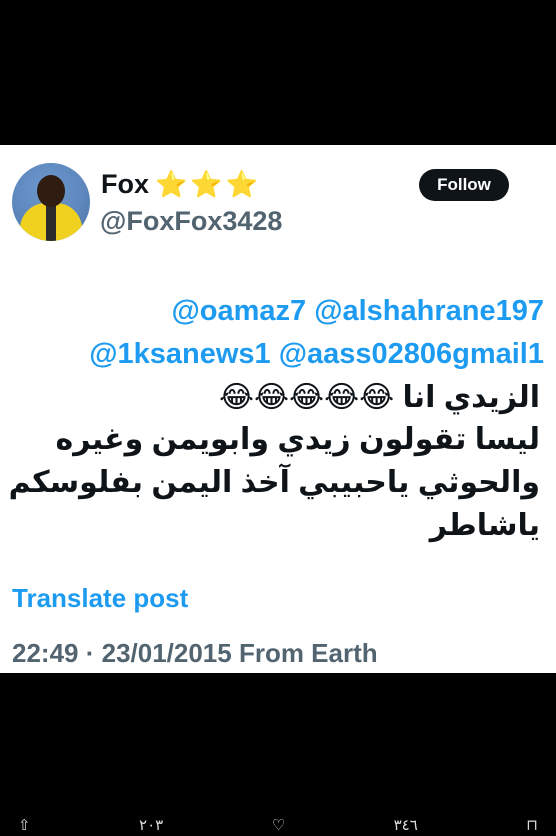 The image size is (556, 836). I want to click on star-emojis: ⭐ ⭐ ⭐, so click(206, 184).